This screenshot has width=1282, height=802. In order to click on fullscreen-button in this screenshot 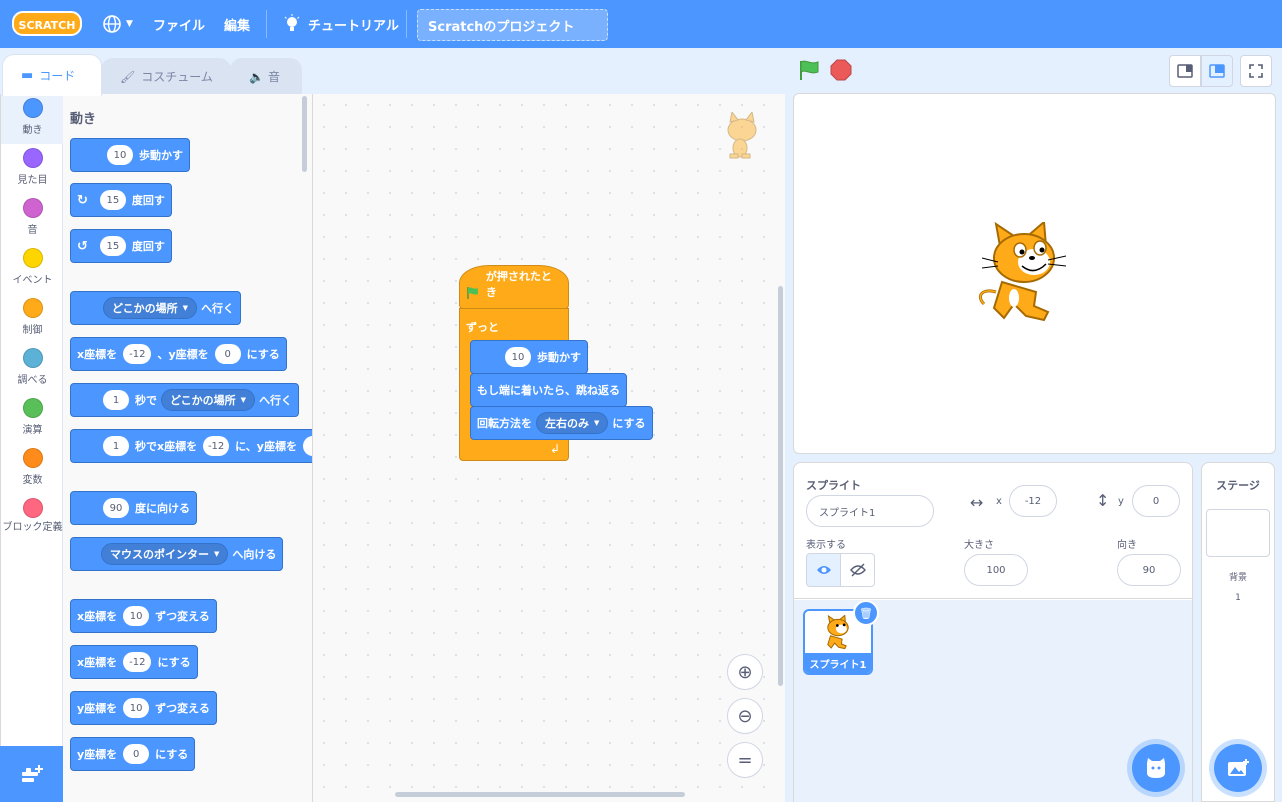, I will do `click(1256, 71)`.